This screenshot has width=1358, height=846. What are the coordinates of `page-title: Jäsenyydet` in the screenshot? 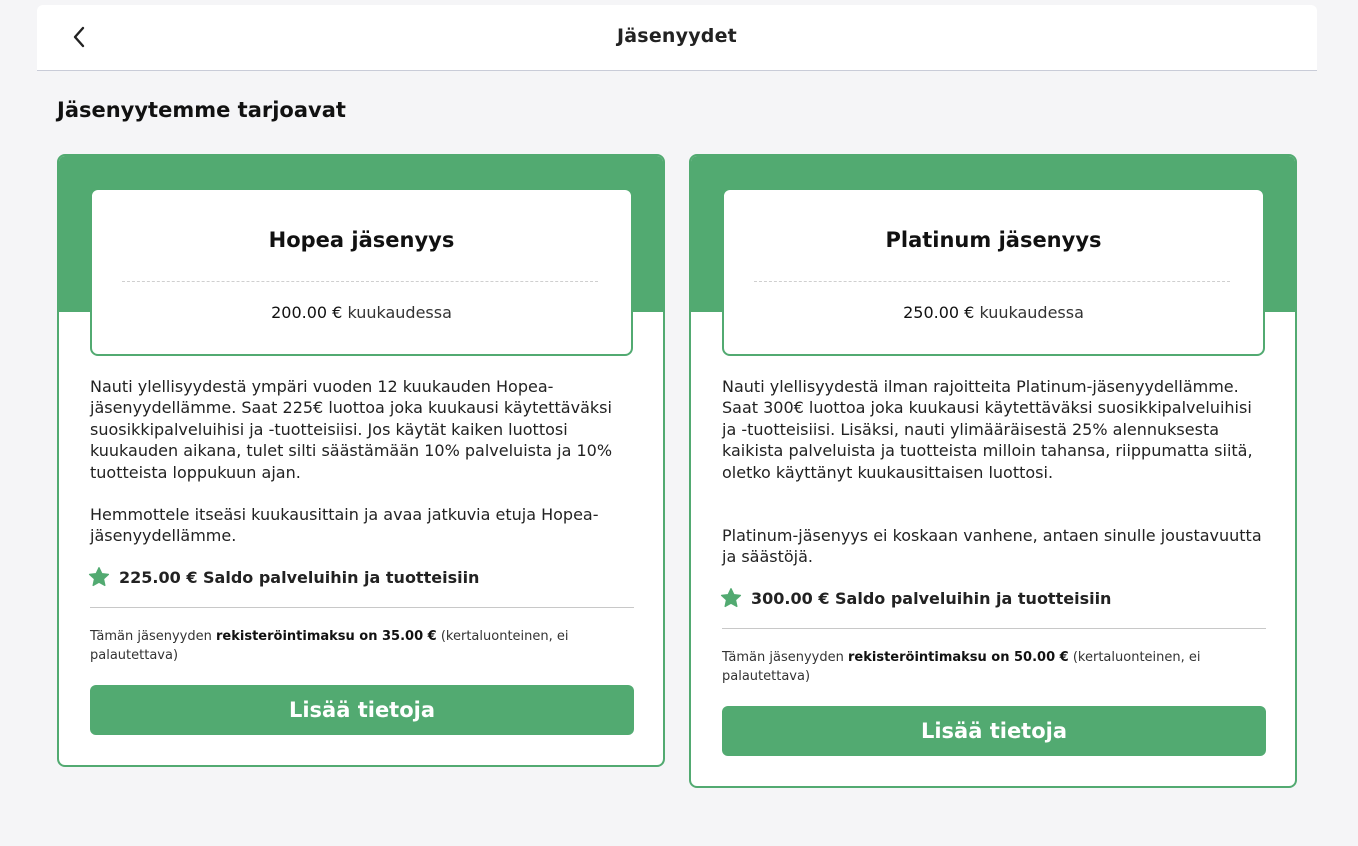 It's located at (677, 36).